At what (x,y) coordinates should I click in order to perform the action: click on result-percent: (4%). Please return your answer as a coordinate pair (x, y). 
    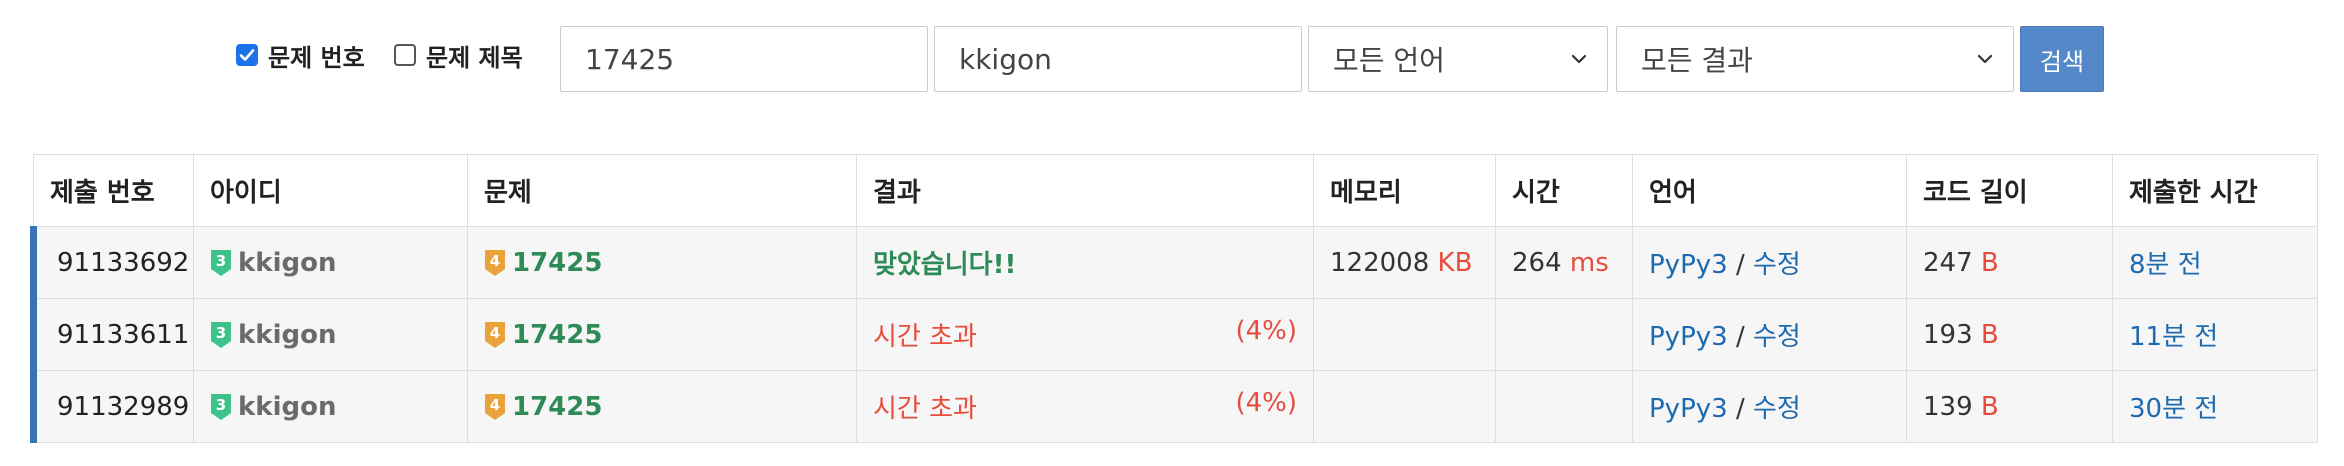
    Looking at the image, I should click on (1266, 403).